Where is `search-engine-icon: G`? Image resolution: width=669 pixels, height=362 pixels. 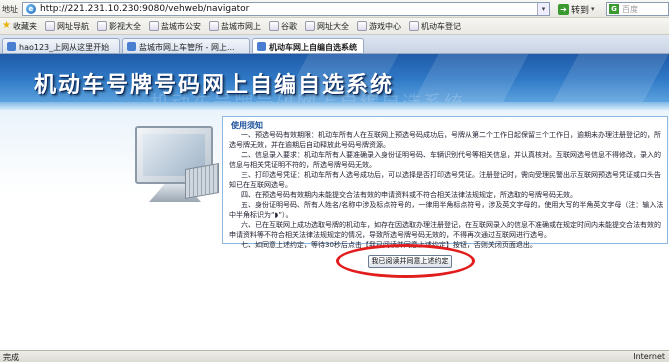
search-engine-icon: G is located at coordinates (614, 9).